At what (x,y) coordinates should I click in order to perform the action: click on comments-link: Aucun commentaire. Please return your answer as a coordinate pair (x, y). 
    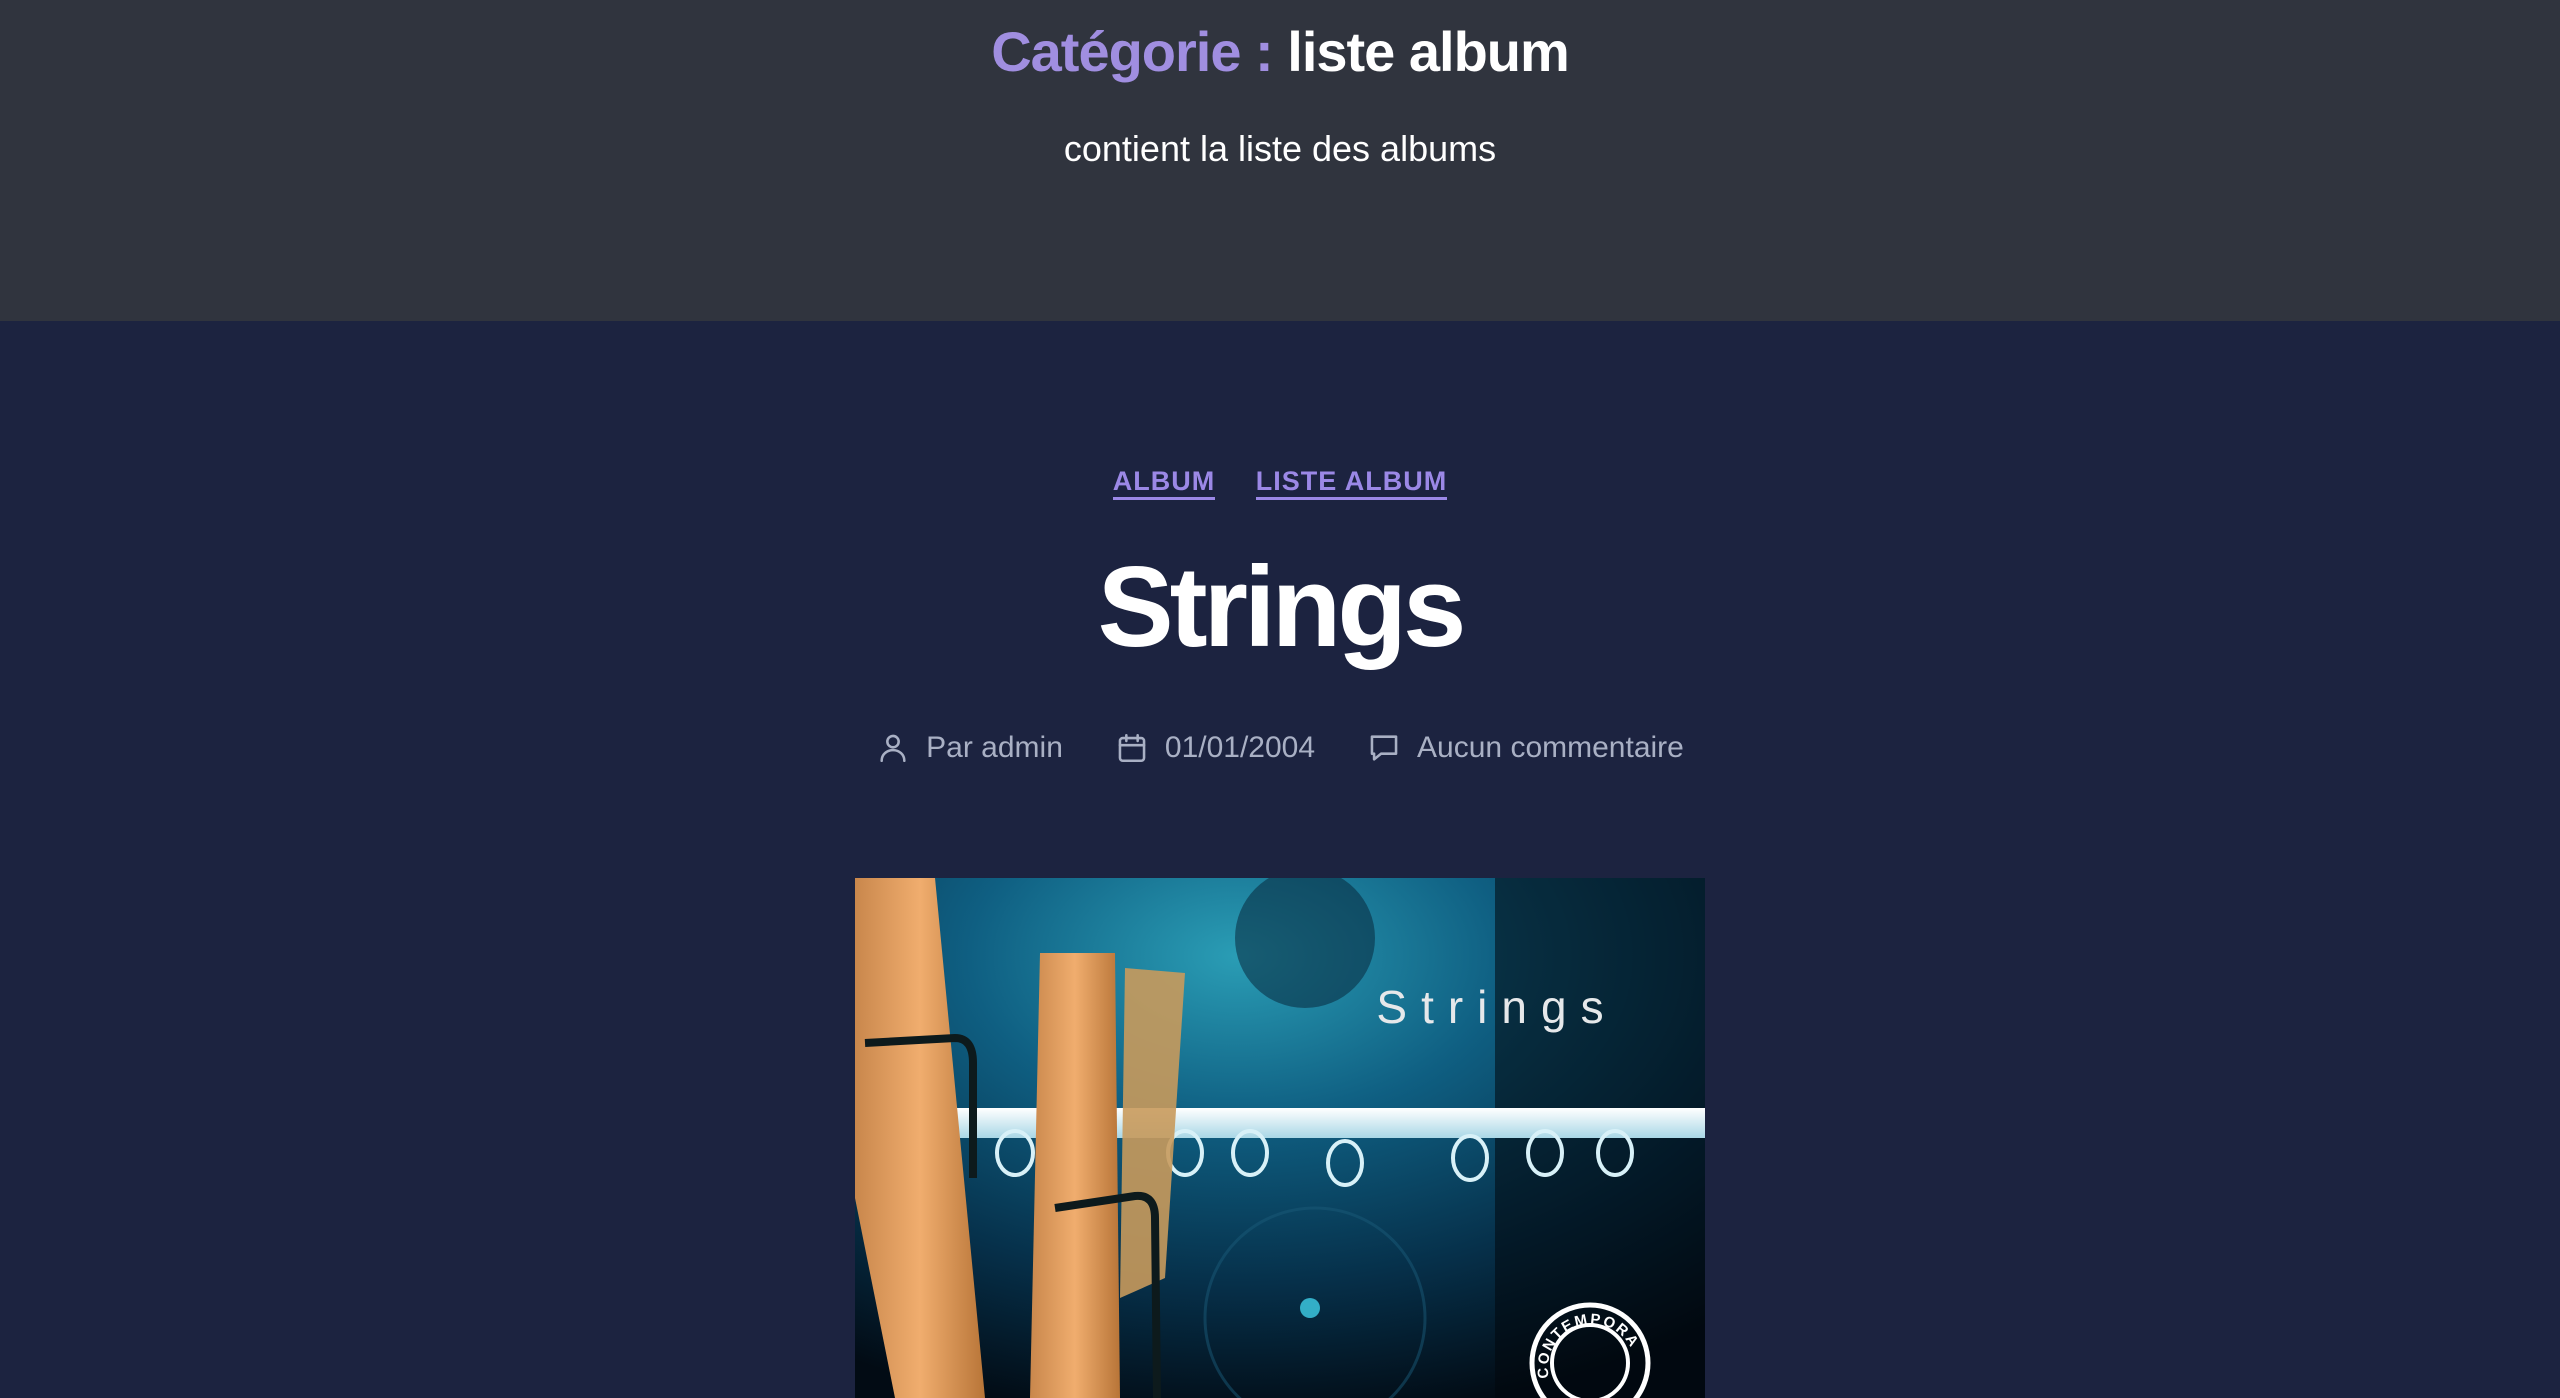
    Looking at the image, I should click on (1550, 748).